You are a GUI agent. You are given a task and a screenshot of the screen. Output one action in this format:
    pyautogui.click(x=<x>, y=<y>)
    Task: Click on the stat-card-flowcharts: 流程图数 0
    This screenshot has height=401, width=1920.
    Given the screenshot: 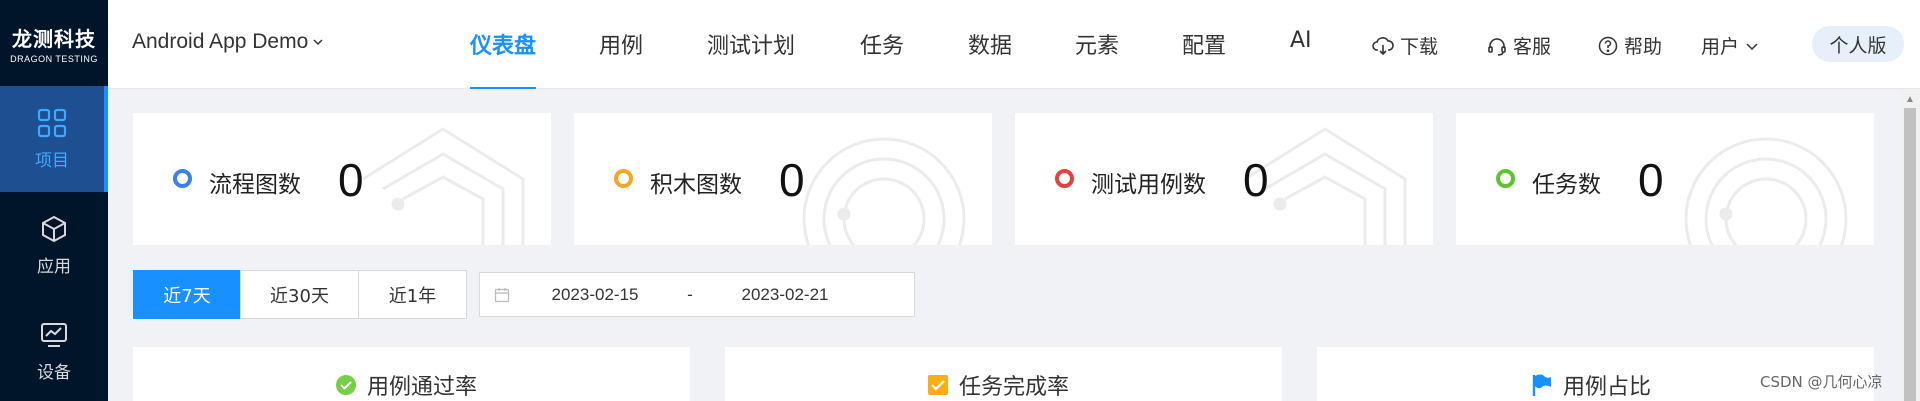 What is the action you would take?
    pyautogui.click(x=342, y=179)
    